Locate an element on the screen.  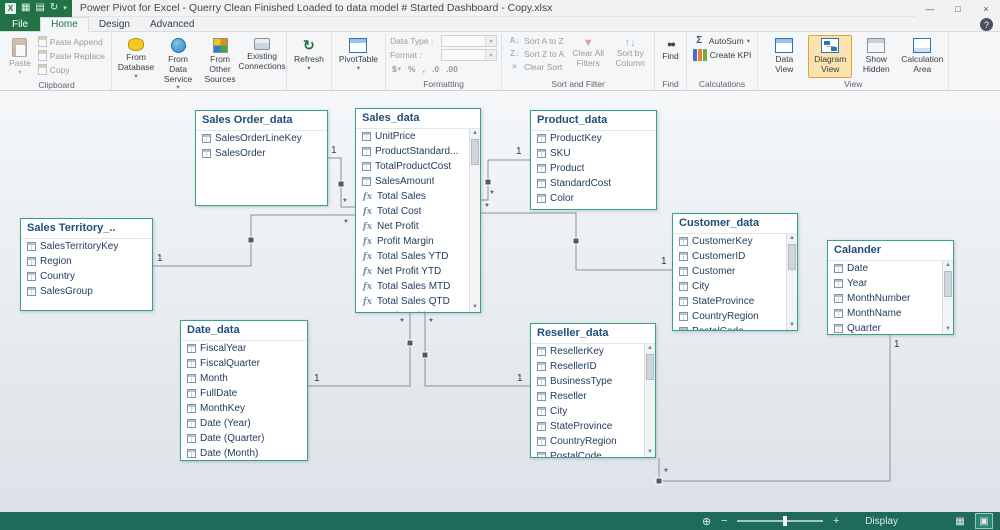
zoom-slider is located at coordinates (780, 521).